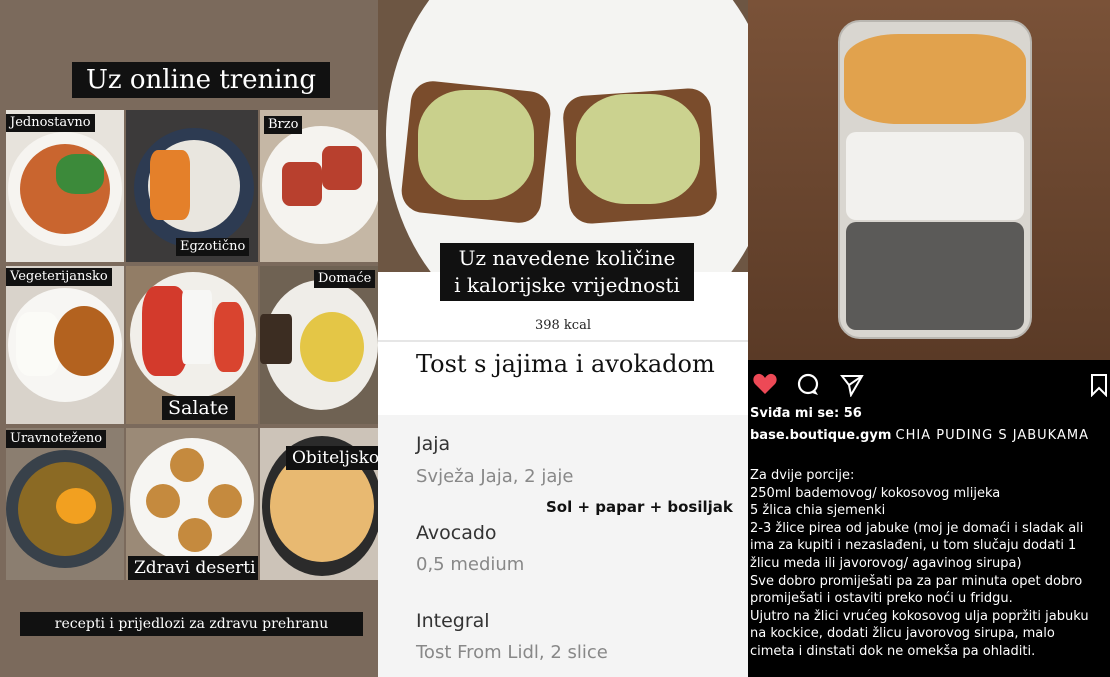 The image size is (1110, 677). I want to click on tile-obiteljsko: Obiteljsko, so click(319, 504).